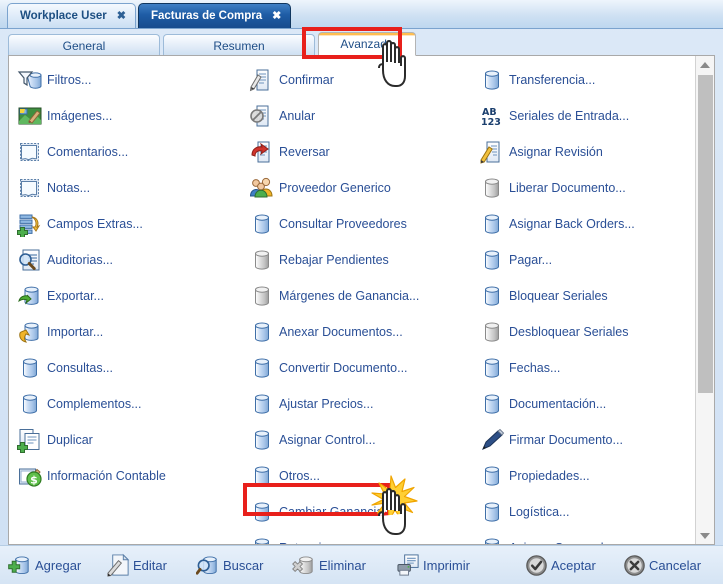  I want to click on option-item: Asignar Revisión, so click(586, 152).